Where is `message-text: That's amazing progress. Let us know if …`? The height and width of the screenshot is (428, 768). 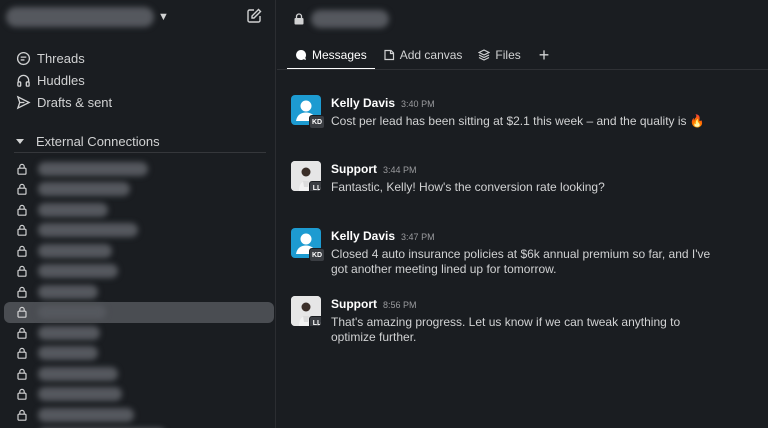
message-text: That's amazing progress. Let us know if … is located at coordinates (506, 329).